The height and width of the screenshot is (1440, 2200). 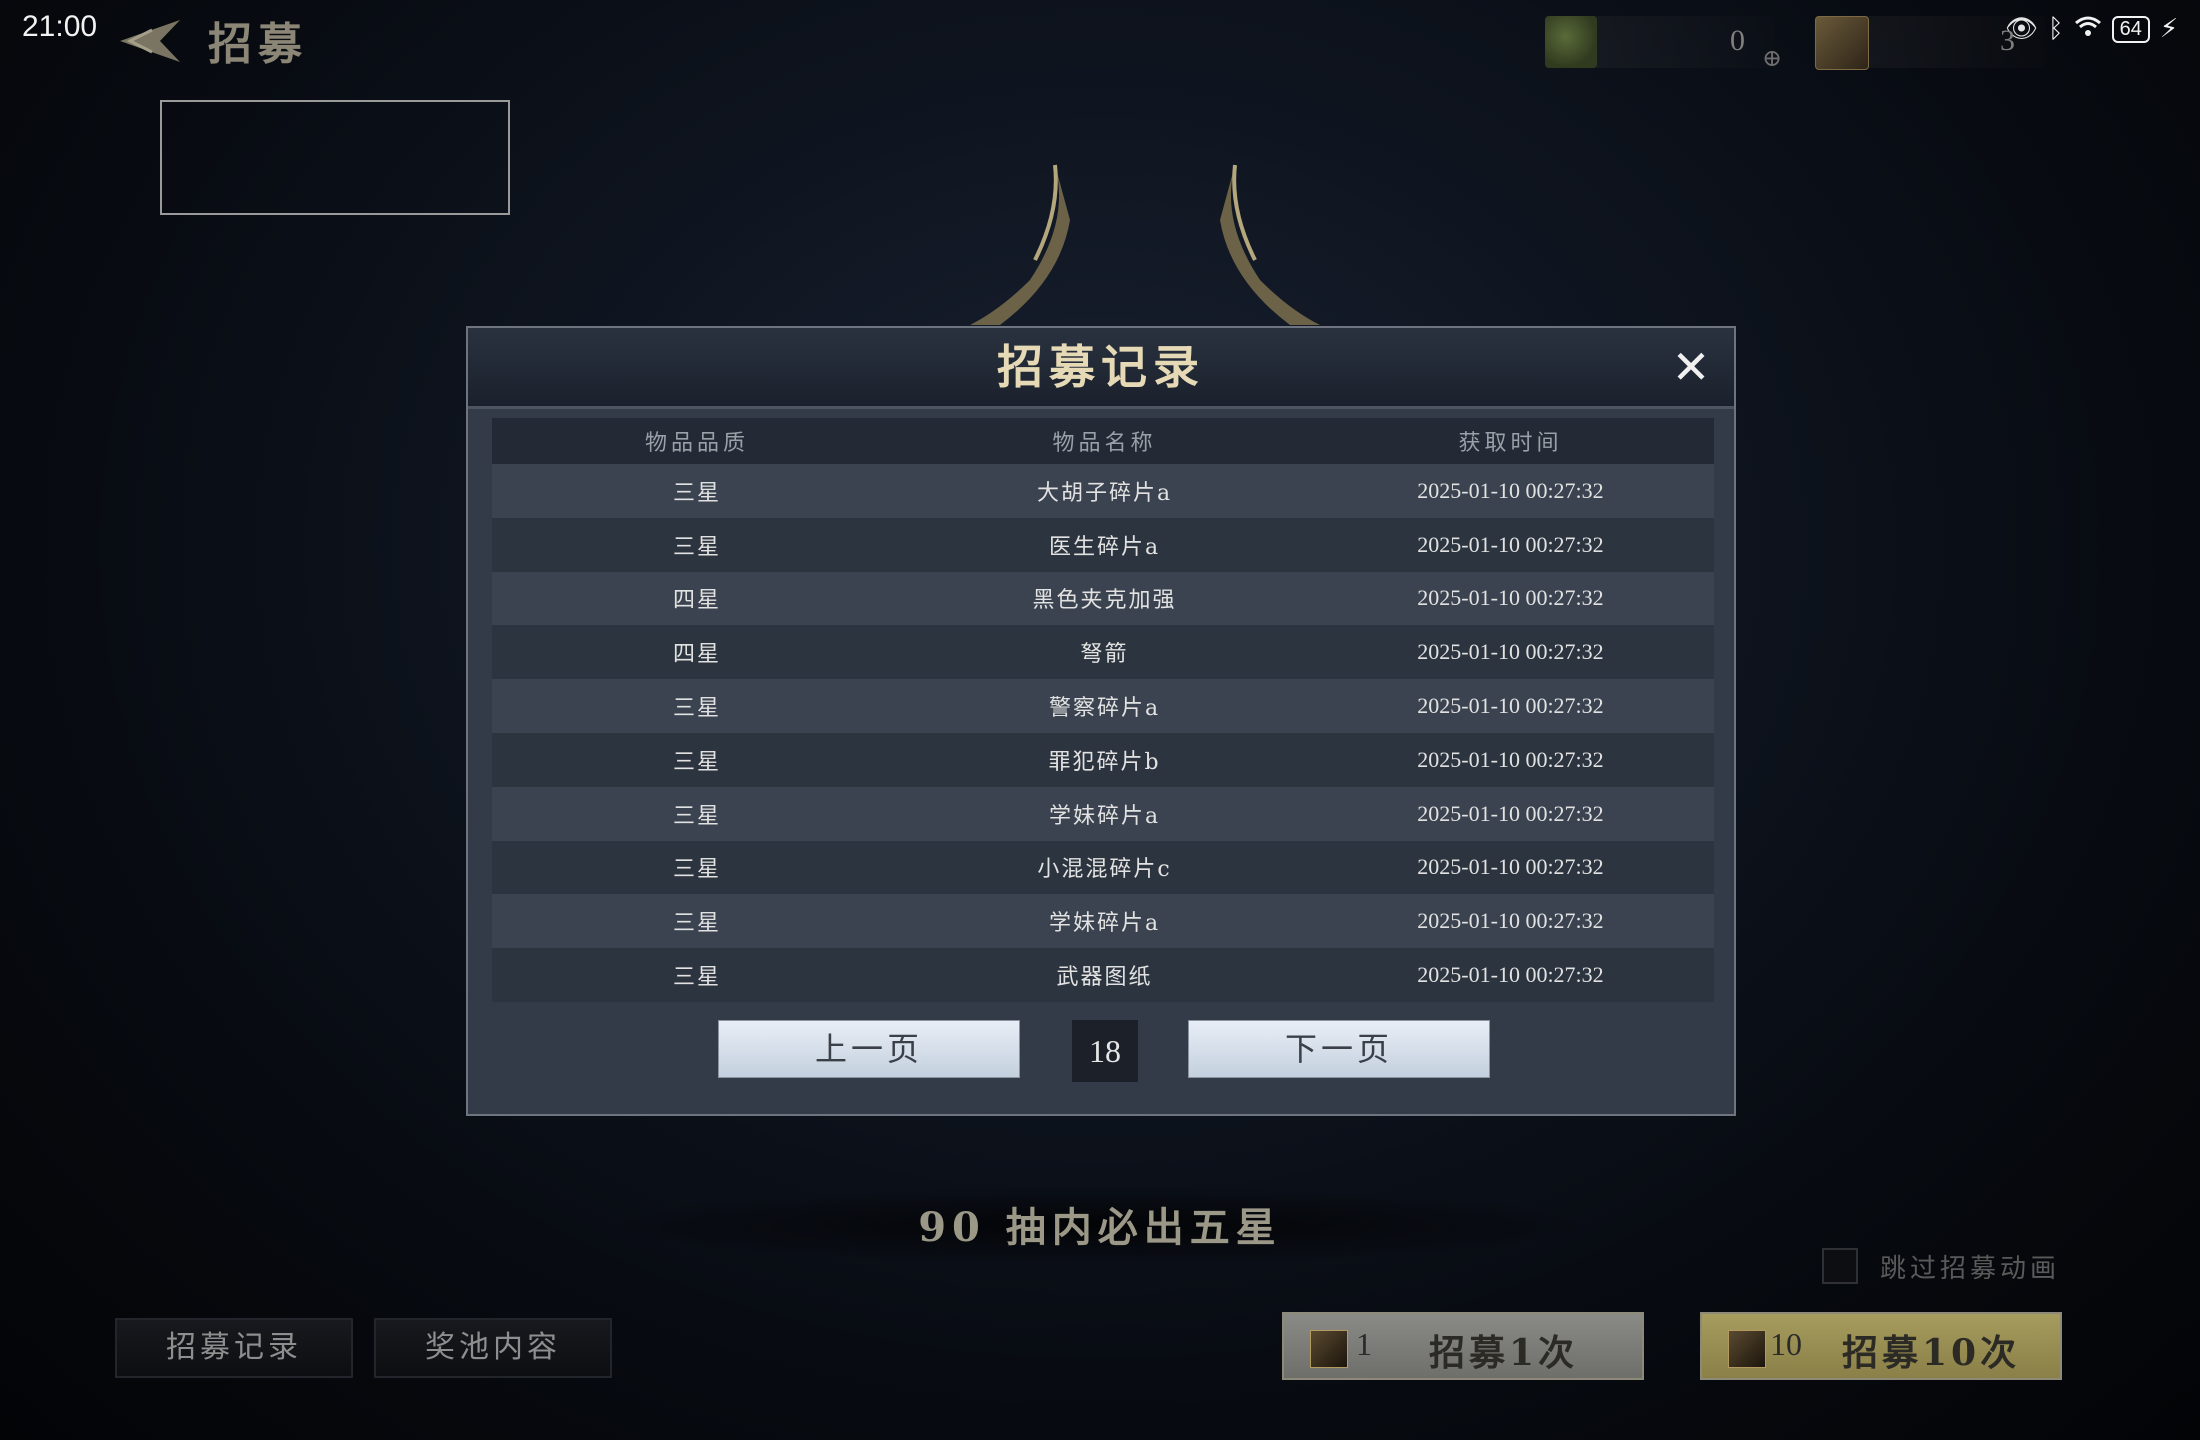 What do you see at coordinates (2007, 40) in the screenshot?
I see `currency-value: 3` at bounding box center [2007, 40].